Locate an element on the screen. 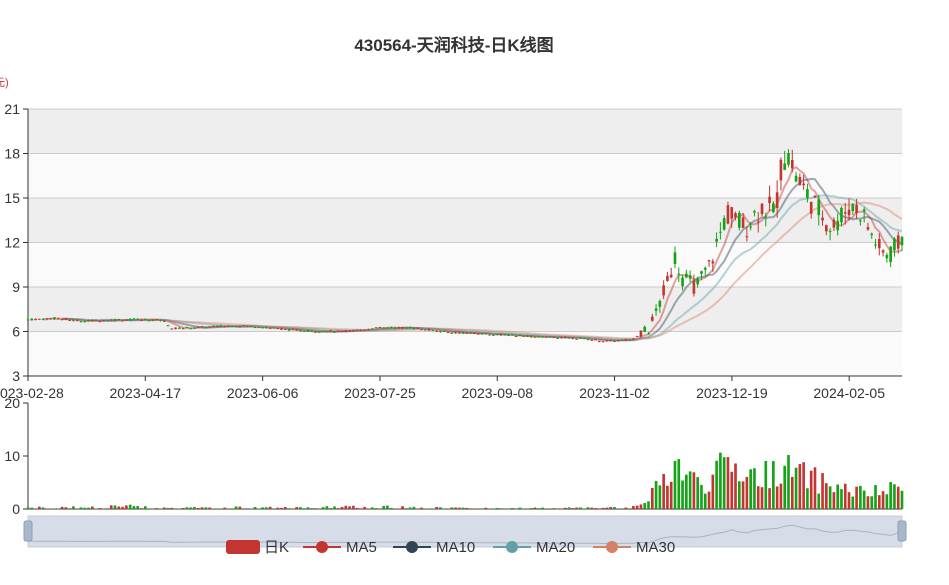 The width and height of the screenshot is (949, 585). legend-label: MA10 is located at coordinates (455, 547).